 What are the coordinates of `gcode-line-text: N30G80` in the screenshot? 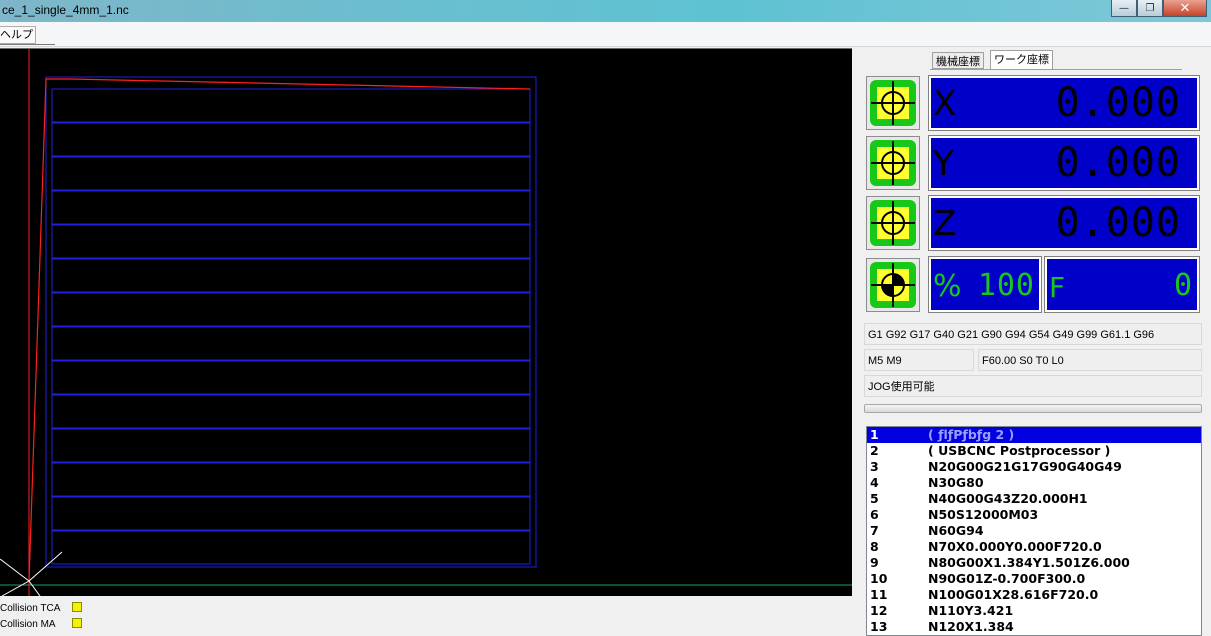 It's located at (956, 482).